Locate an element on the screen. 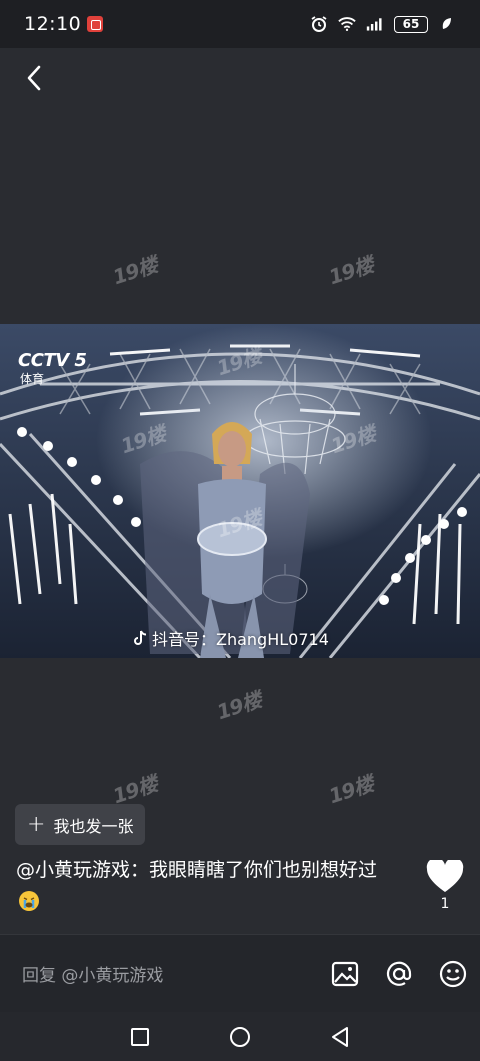  post-one-button: + 我也发一张 is located at coordinates (80, 824).